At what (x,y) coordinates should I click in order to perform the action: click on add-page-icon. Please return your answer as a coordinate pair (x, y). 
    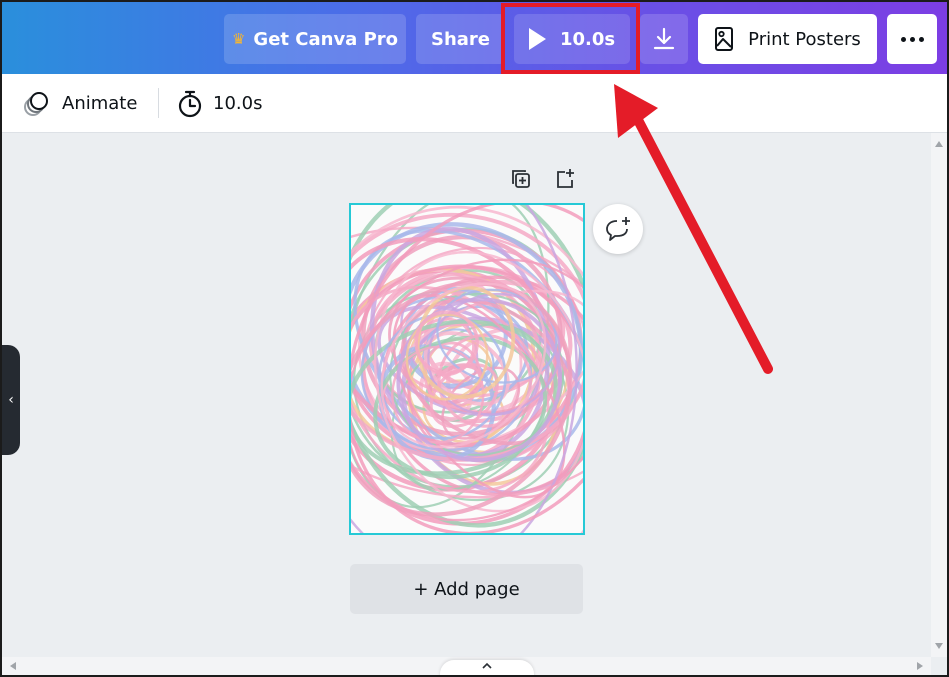
    Looking at the image, I should click on (565, 178).